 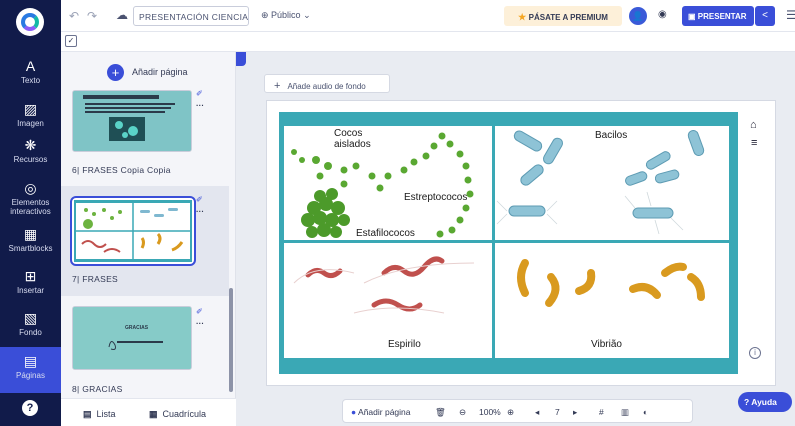 I want to click on grid-icon: #, so click(x=601, y=412).